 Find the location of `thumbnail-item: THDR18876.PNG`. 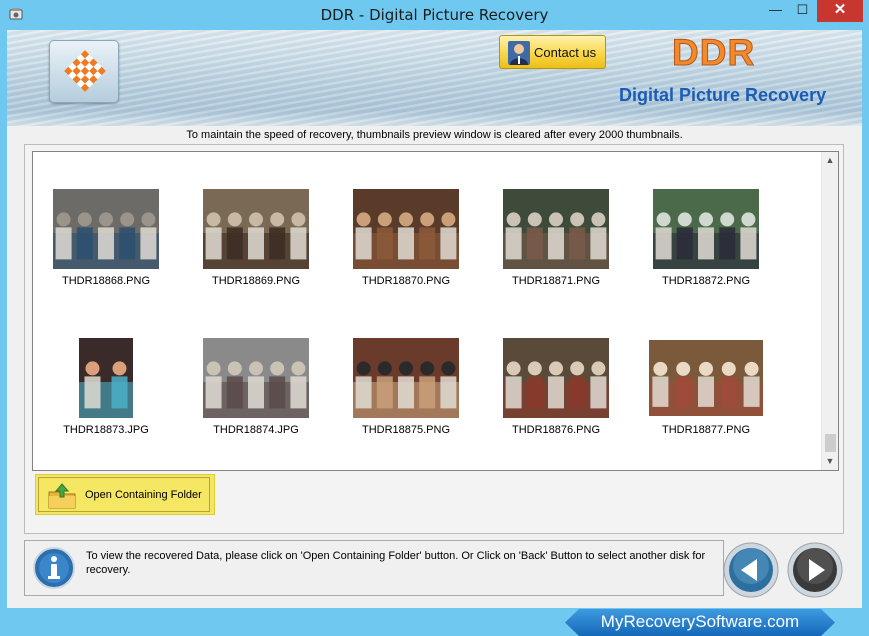

thumbnail-item: THDR18876.PNG is located at coordinates (583, 403).